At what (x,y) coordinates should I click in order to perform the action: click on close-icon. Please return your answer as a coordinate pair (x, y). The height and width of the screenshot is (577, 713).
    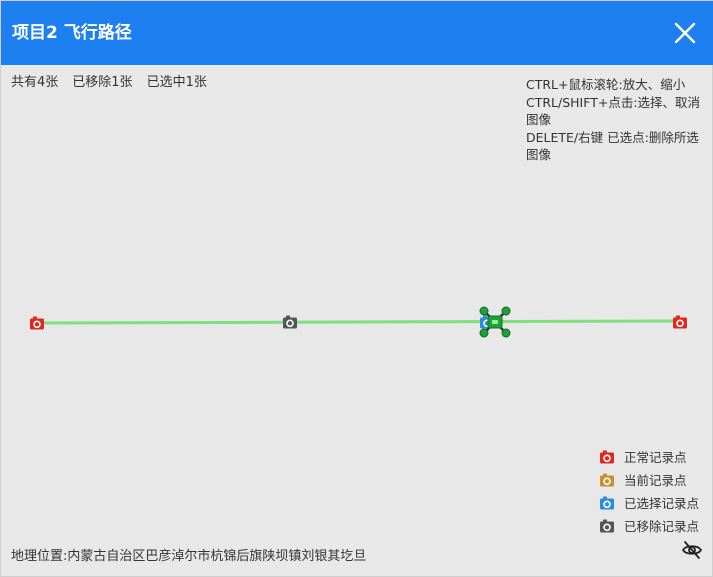
    Looking at the image, I should click on (685, 33).